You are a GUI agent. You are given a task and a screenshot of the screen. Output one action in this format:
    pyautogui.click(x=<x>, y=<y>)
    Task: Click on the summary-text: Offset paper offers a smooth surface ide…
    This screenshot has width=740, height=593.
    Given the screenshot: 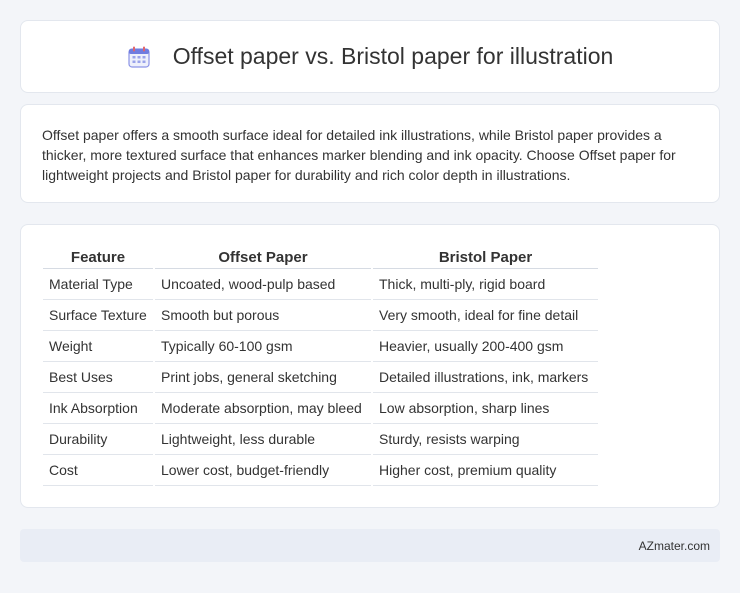 What is the action you would take?
    pyautogui.click(x=359, y=155)
    